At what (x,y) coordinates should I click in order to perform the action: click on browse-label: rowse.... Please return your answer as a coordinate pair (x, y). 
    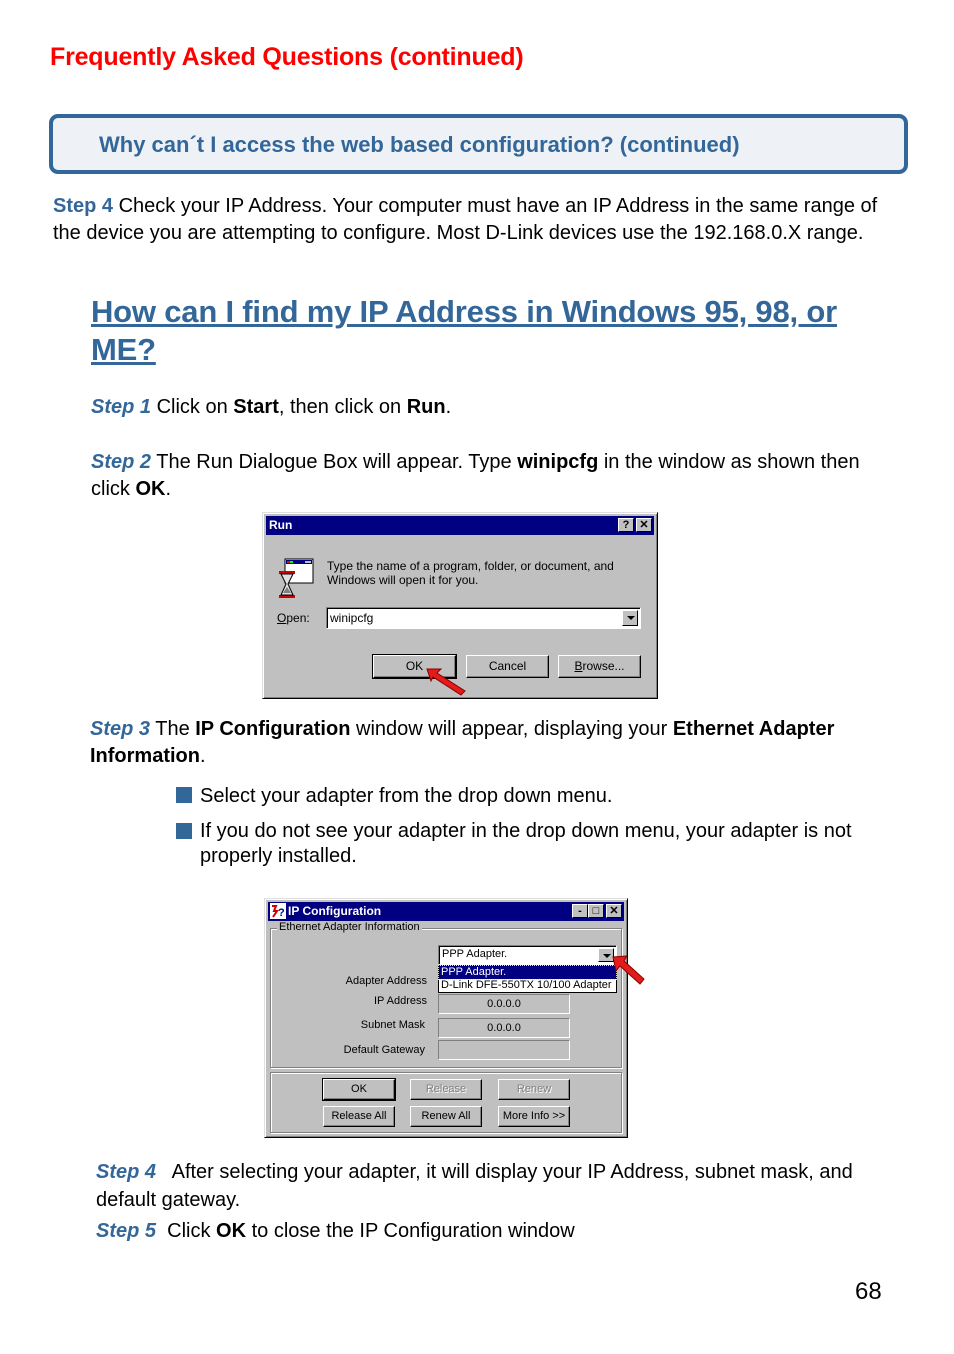
    Looking at the image, I should click on (603, 666).